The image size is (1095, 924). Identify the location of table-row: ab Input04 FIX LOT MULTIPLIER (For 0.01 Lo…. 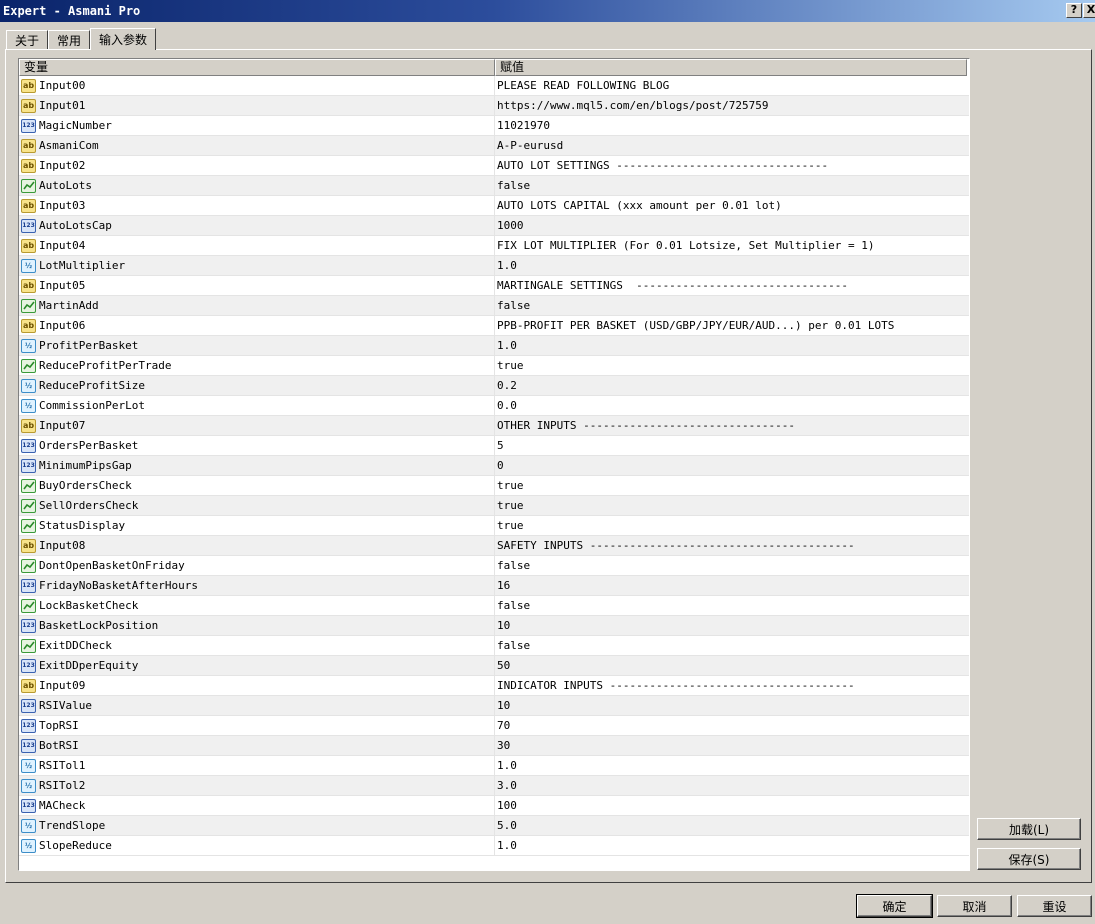
(494, 245).